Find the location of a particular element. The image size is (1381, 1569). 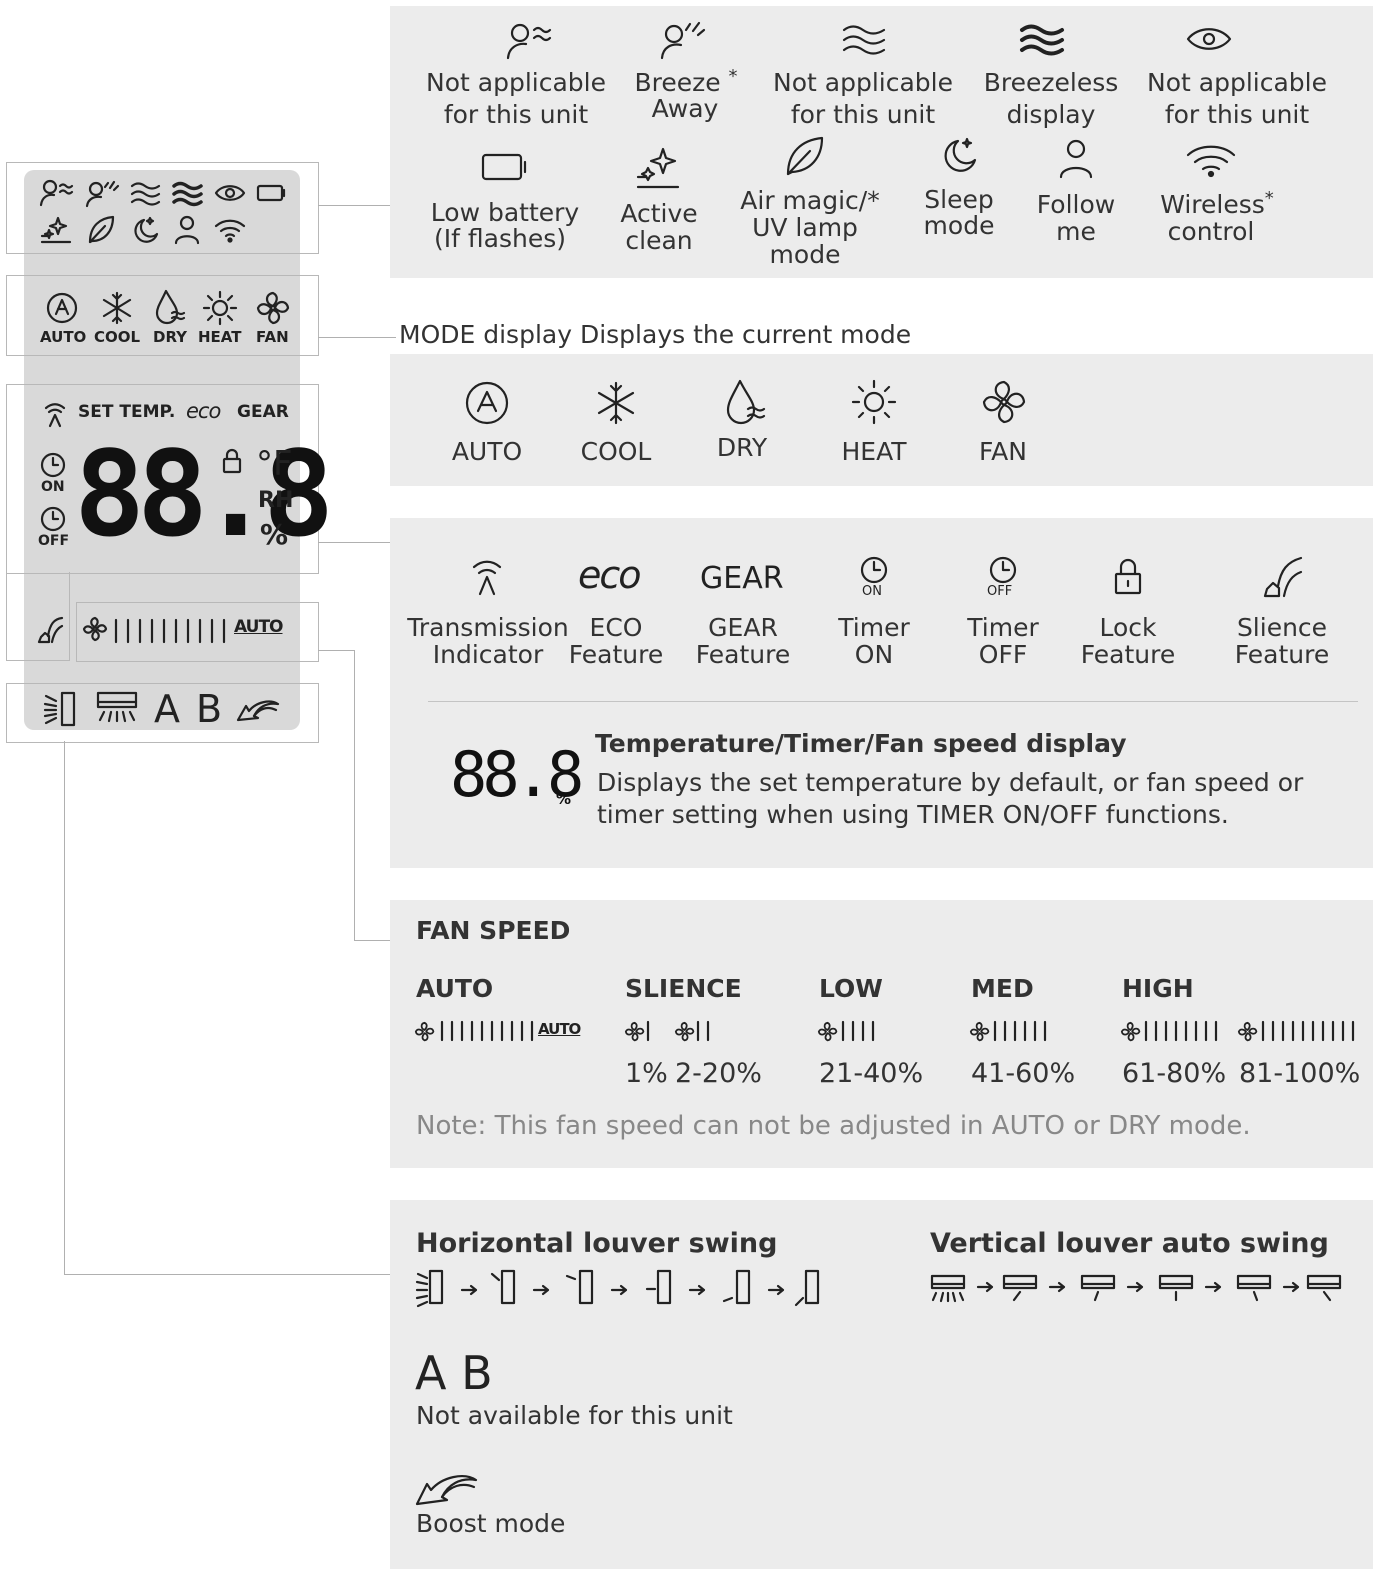

boost-label: Boost mode is located at coordinates (491, 1523).